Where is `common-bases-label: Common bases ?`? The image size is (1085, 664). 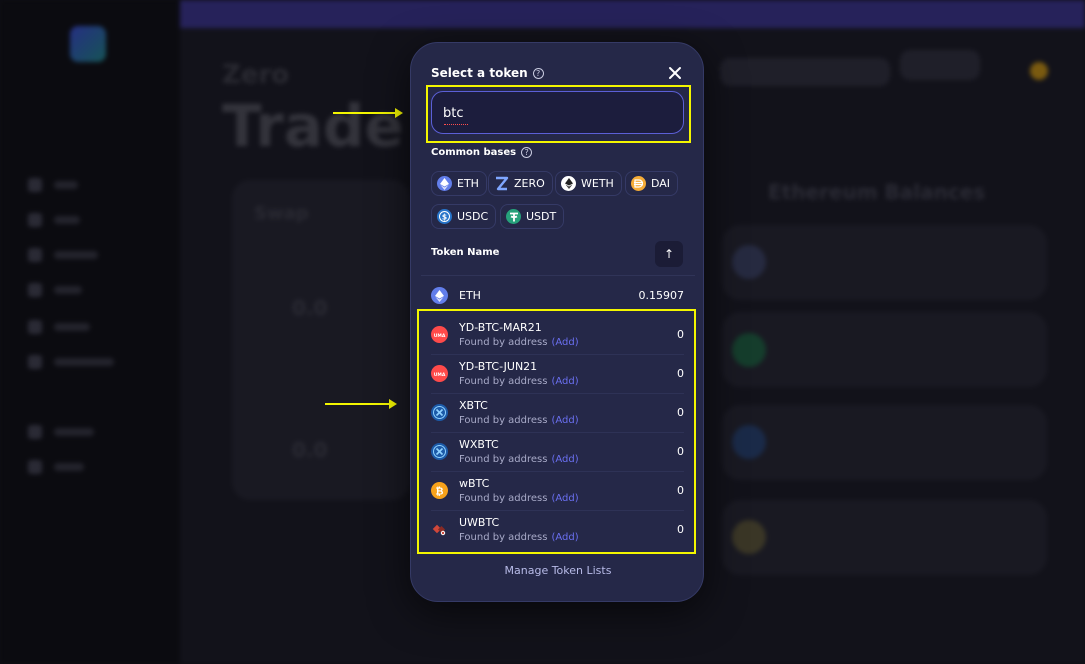
common-bases-label: Common bases ? is located at coordinates (482, 152).